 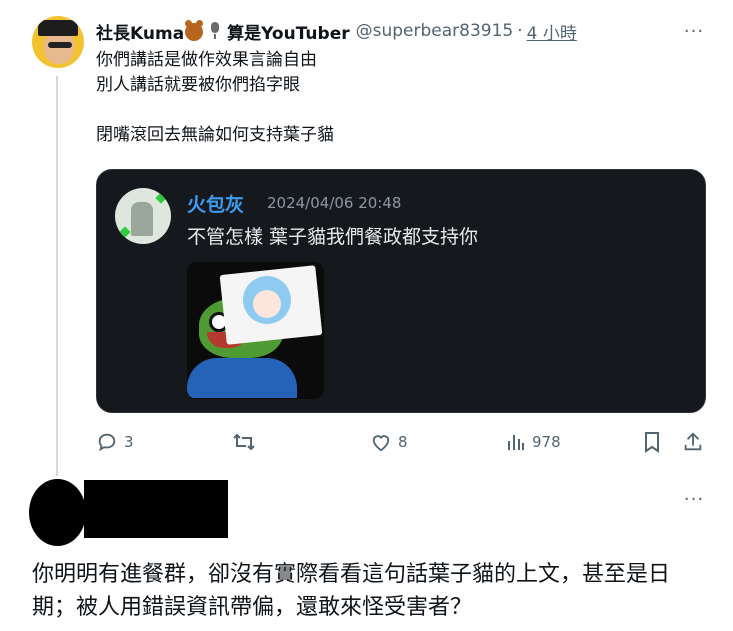 What do you see at coordinates (57, 512) in the screenshot?
I see `reply-author-avatar` at bounding box center [57, 512].